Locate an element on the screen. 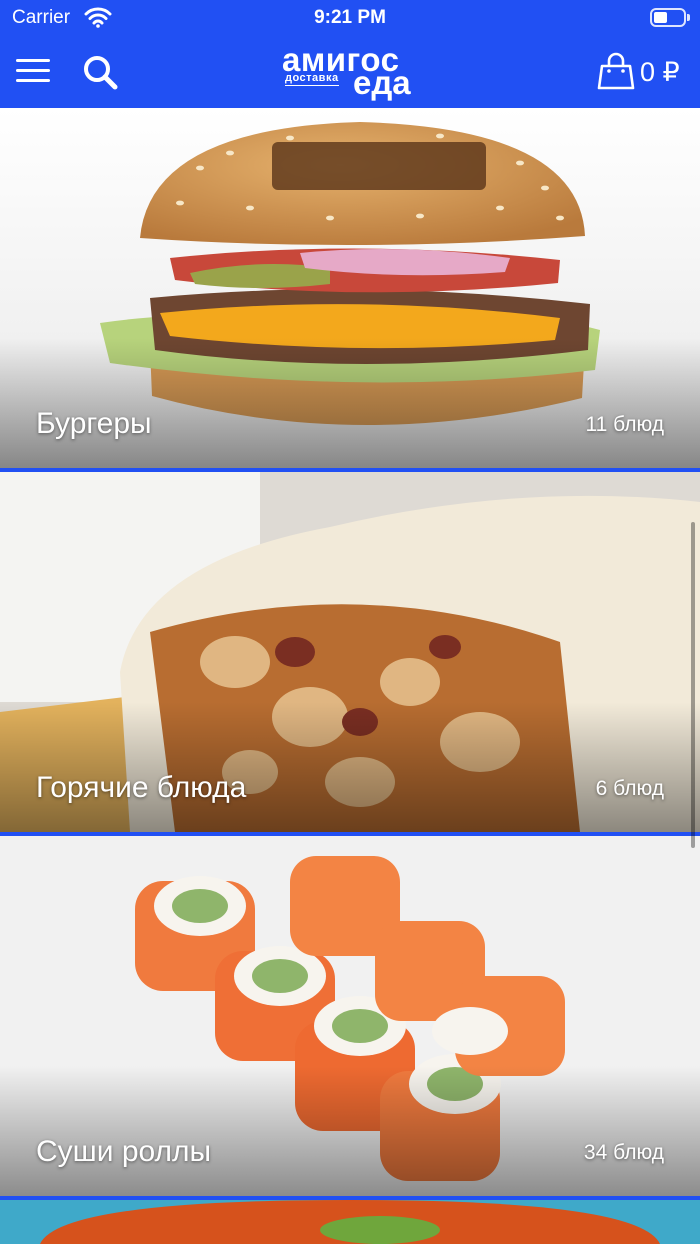  brand-logo: амигос доставка еда is located at coordinates (350, 71).